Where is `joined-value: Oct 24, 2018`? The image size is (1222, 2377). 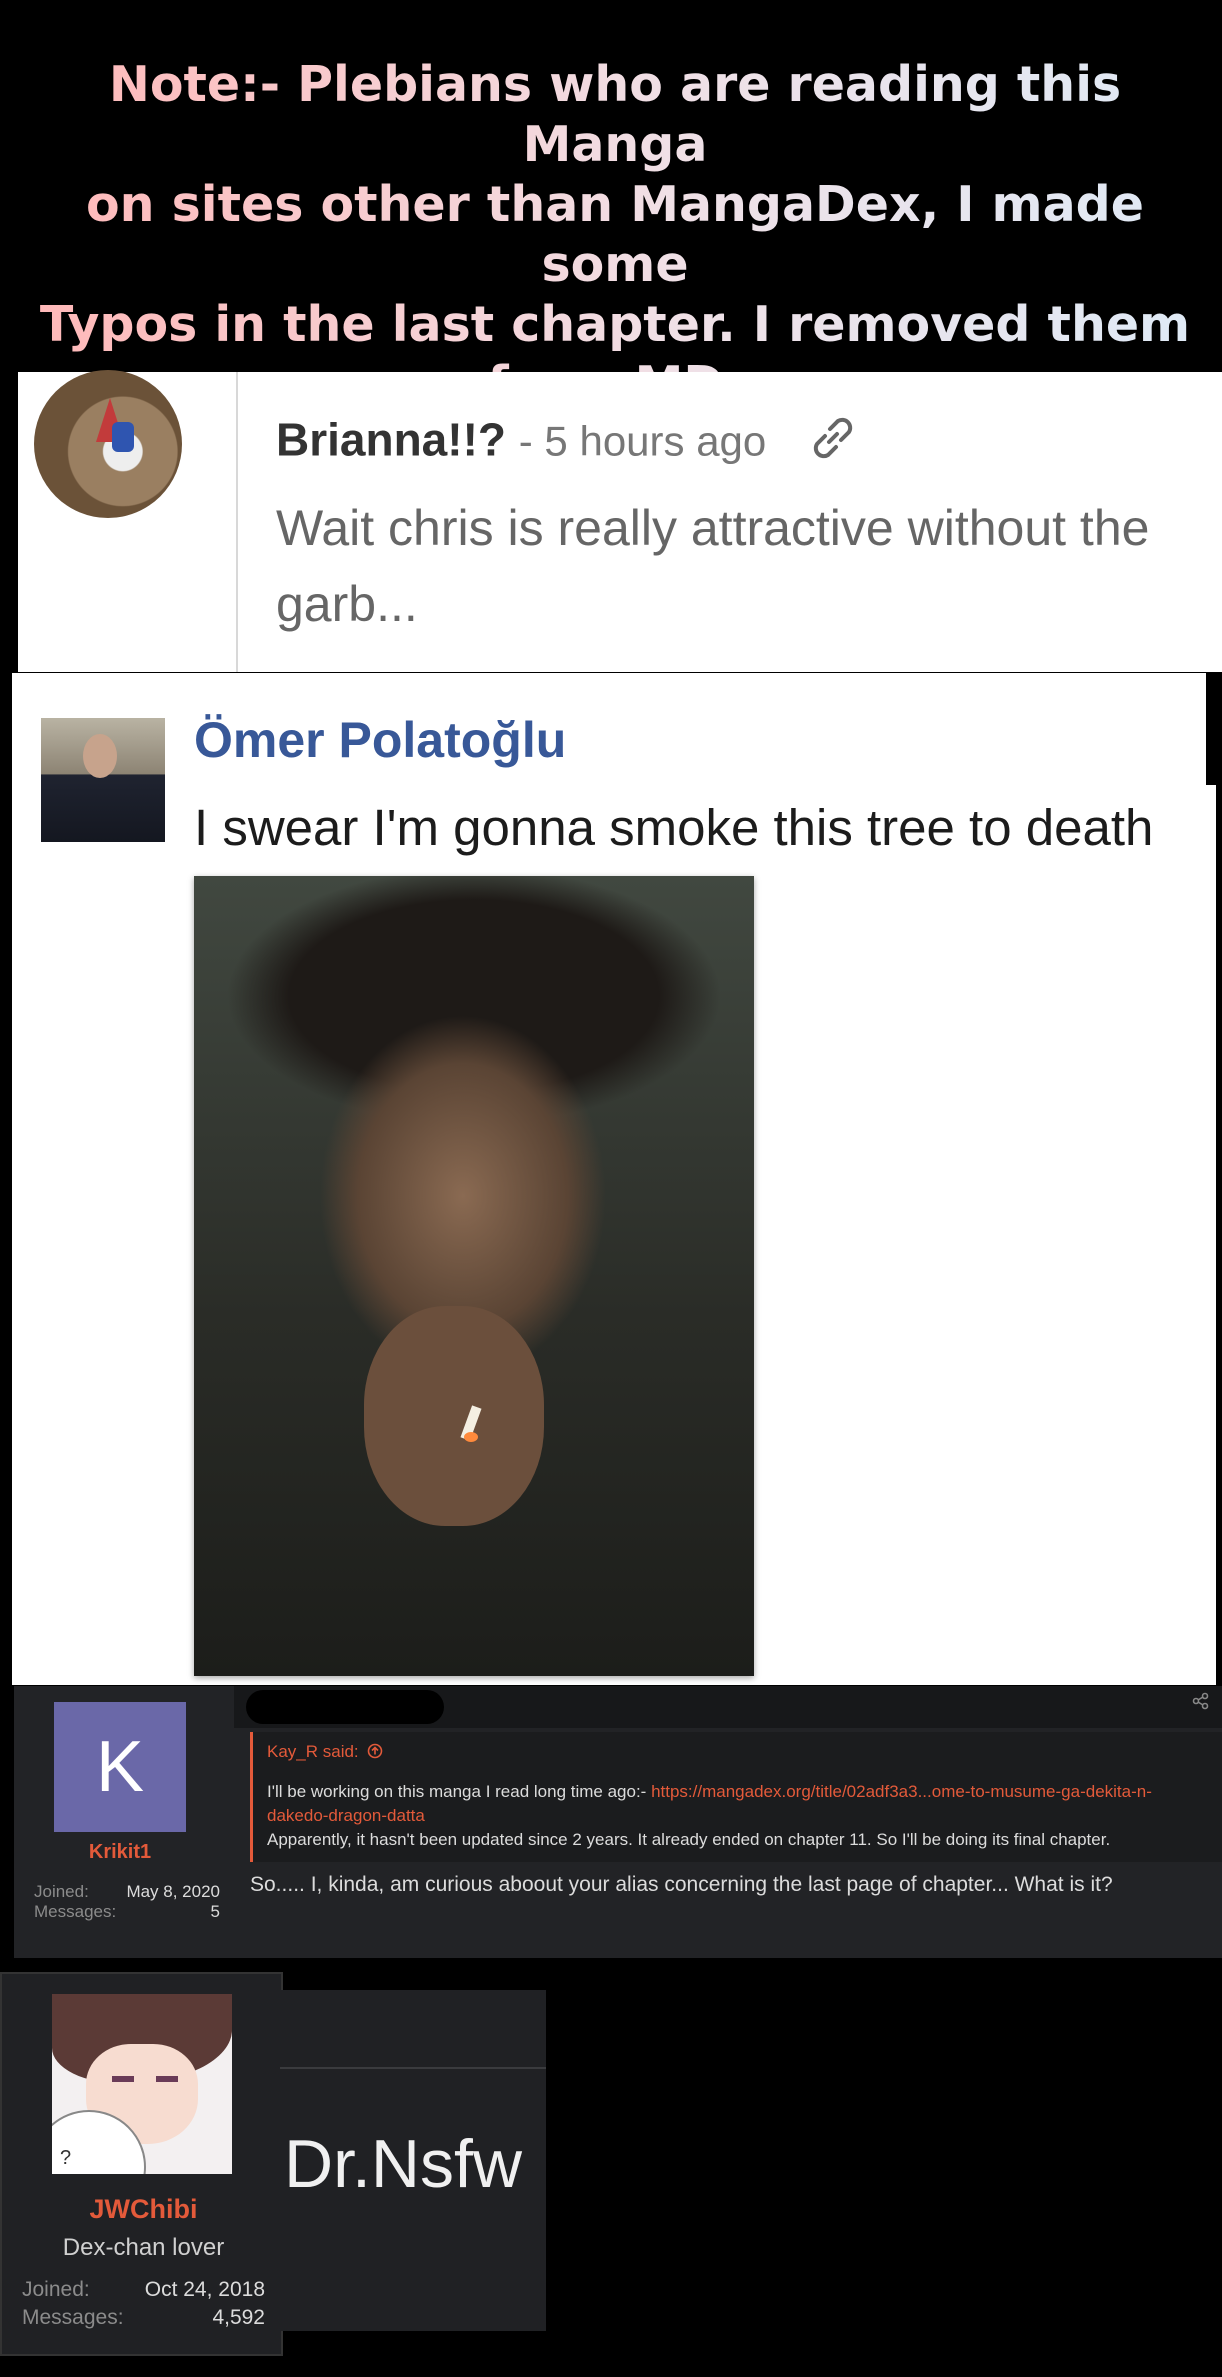 joined-value: Oct 24, 2018 is located at coordinates (204, 2289).